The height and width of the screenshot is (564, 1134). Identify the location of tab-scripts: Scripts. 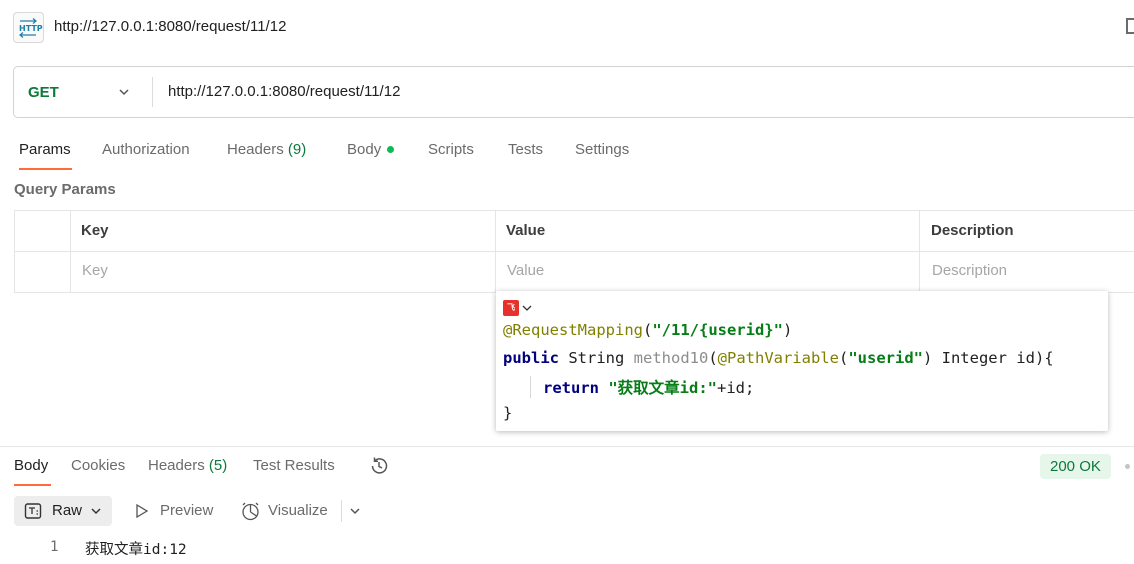
(451, 149).